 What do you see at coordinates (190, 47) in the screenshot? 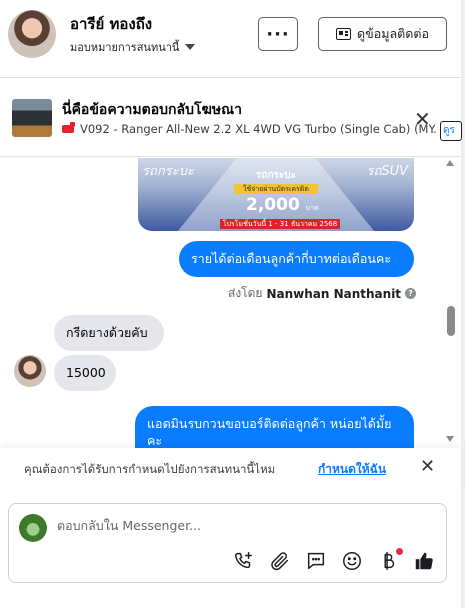
I see `chevron-down-icon` at bounding box center [190, 47].